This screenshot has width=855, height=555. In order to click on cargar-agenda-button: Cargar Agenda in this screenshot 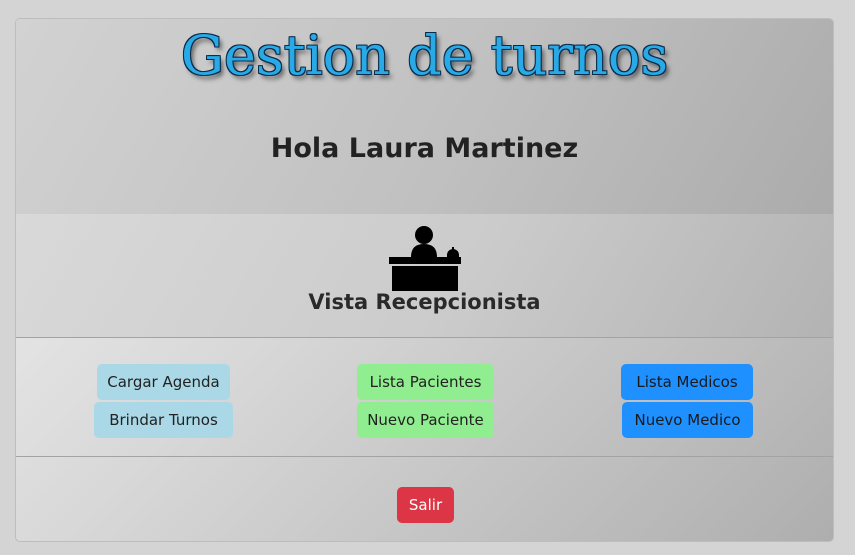, I will do `click(163, 382)`.